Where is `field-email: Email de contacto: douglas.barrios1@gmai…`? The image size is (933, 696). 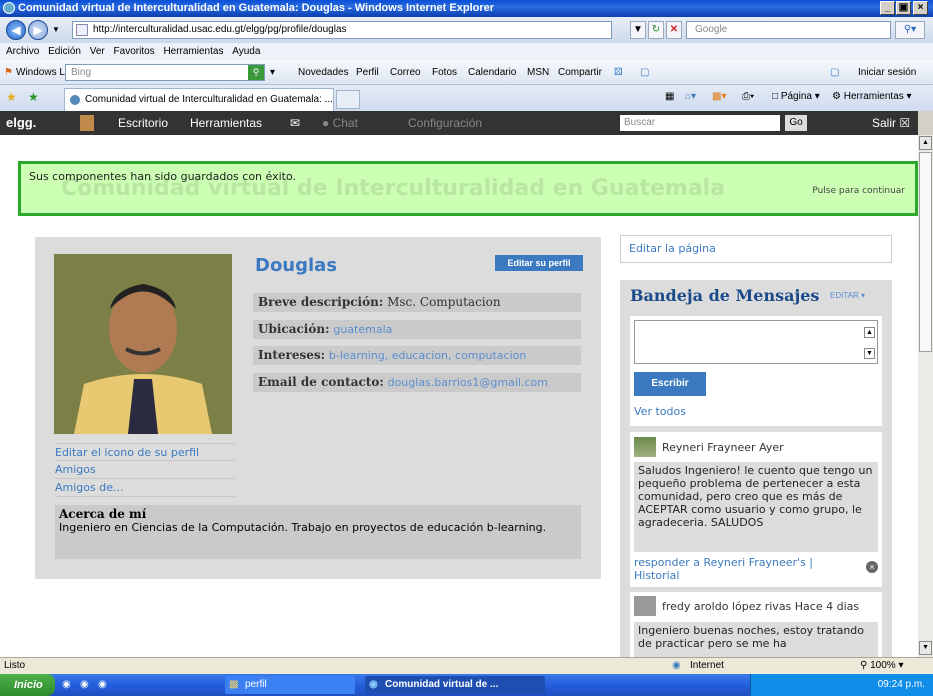 field-email: Email de contacto: douglas.barrios1@gmai… is located at coordinates (417, 382).